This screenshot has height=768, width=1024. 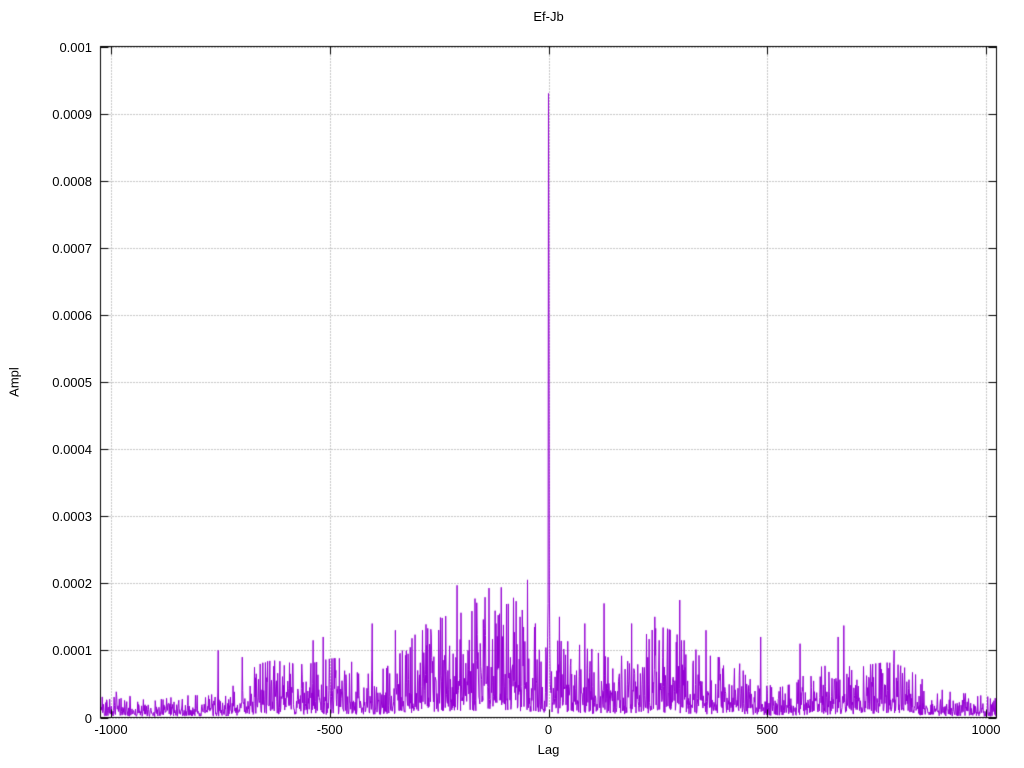 What do you see at coordinates (767, 729) in the screenshot?
I see `x-tick-label: 500` at bounding box center [767, 729].